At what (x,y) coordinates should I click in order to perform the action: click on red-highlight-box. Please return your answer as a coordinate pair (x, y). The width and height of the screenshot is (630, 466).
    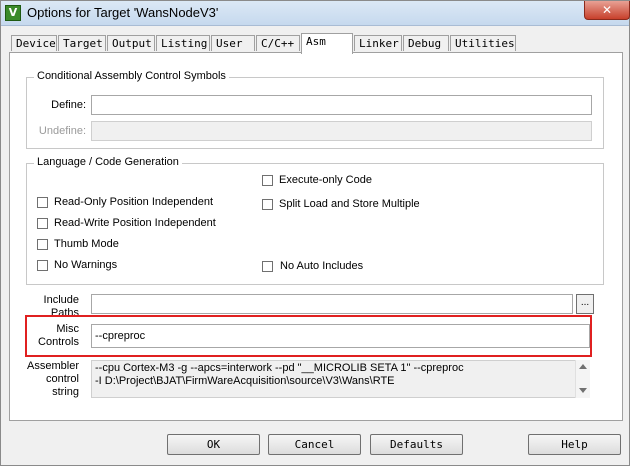
    Looking at the image, I should click on (308, 336).